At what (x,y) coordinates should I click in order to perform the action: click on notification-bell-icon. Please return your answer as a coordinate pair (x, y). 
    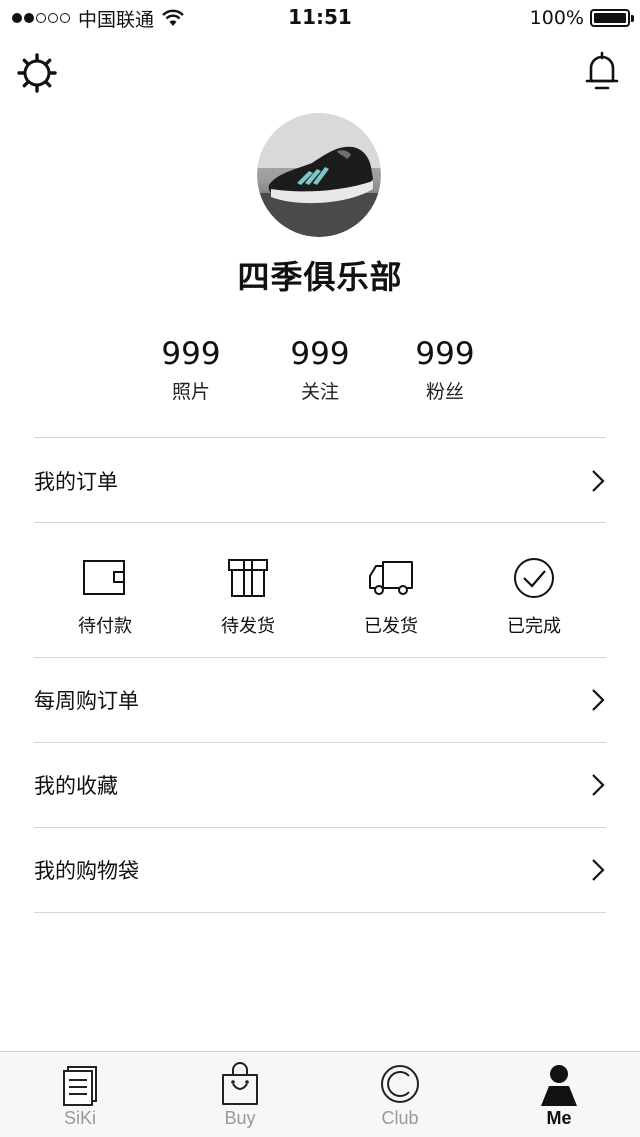
    Looking at the image, I should click on (602, 72).